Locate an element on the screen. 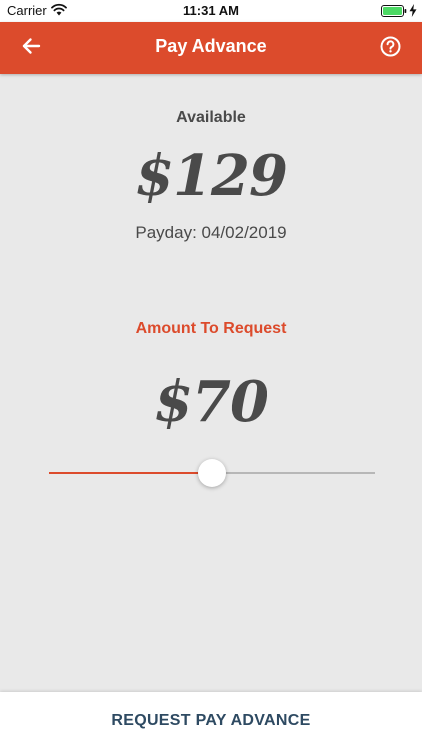  payday-date: Payday: 04/02/2019 is located at coordinates (211, 232).